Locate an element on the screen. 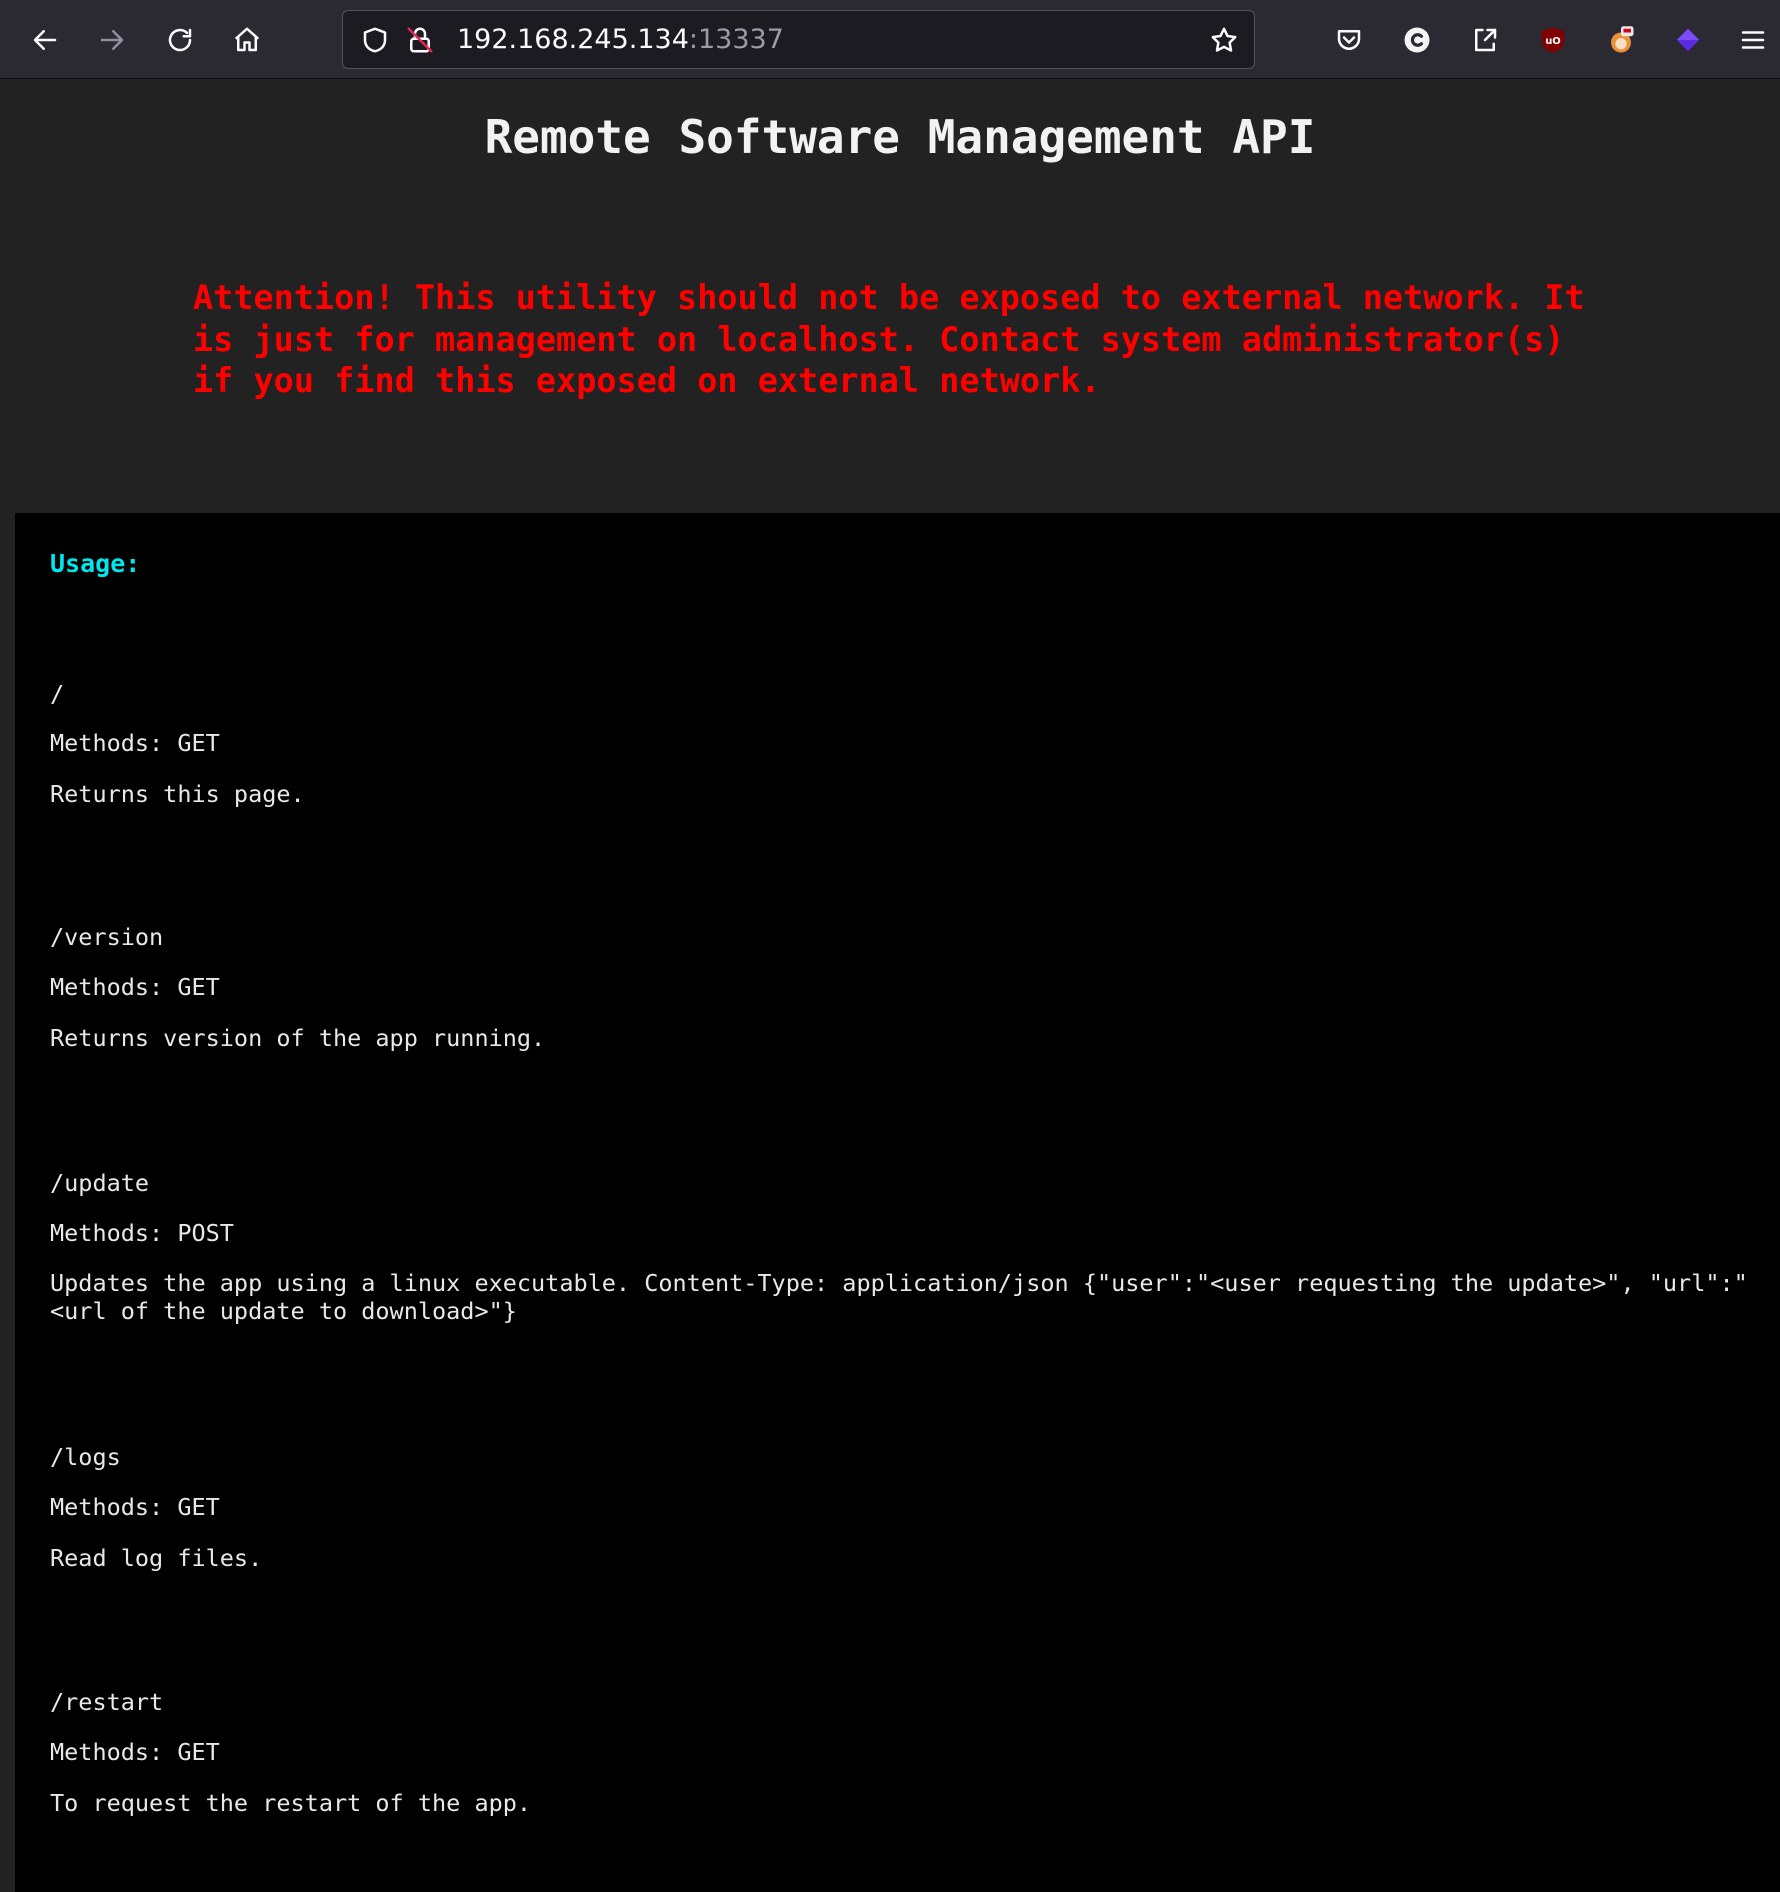 The image size is (1780, 1892). endpoint-description: Returns this page. is located at coordinates (177, 794).